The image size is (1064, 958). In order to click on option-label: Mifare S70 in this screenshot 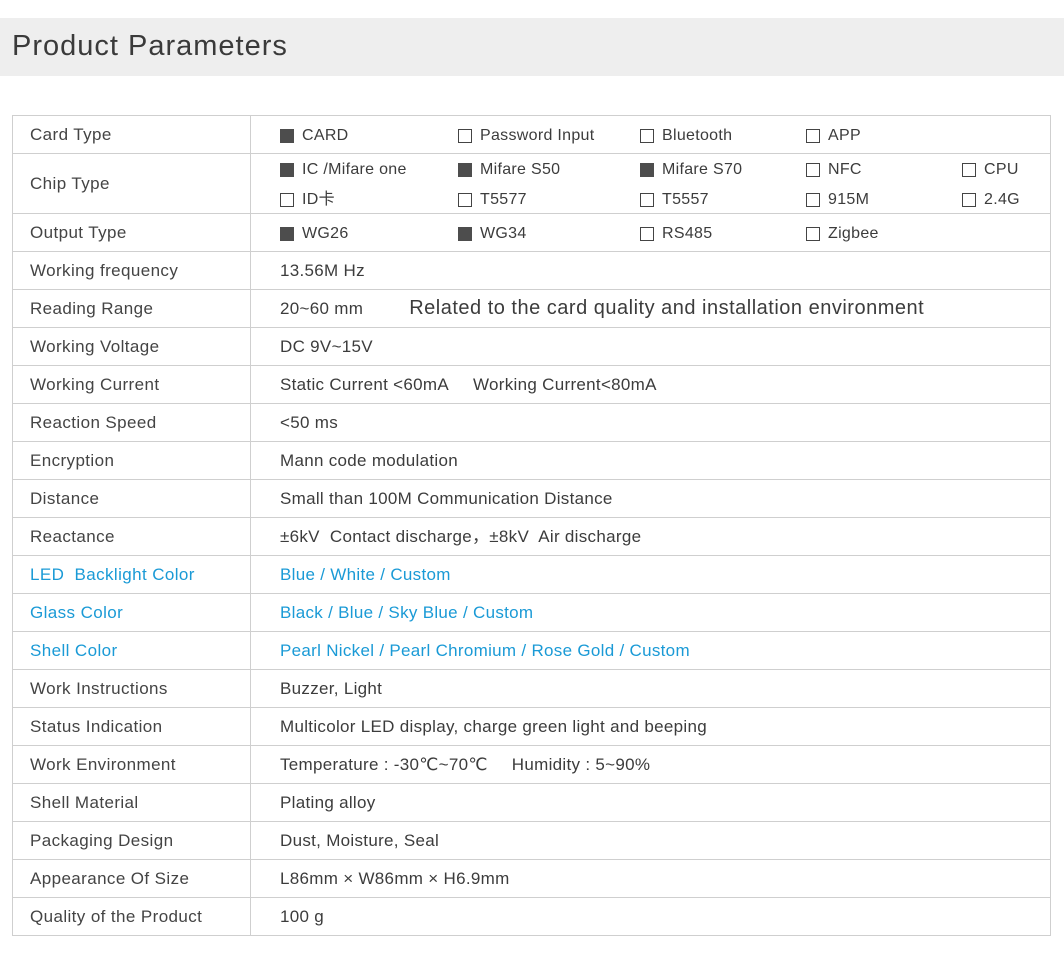, I will do `click(702, 169)`.